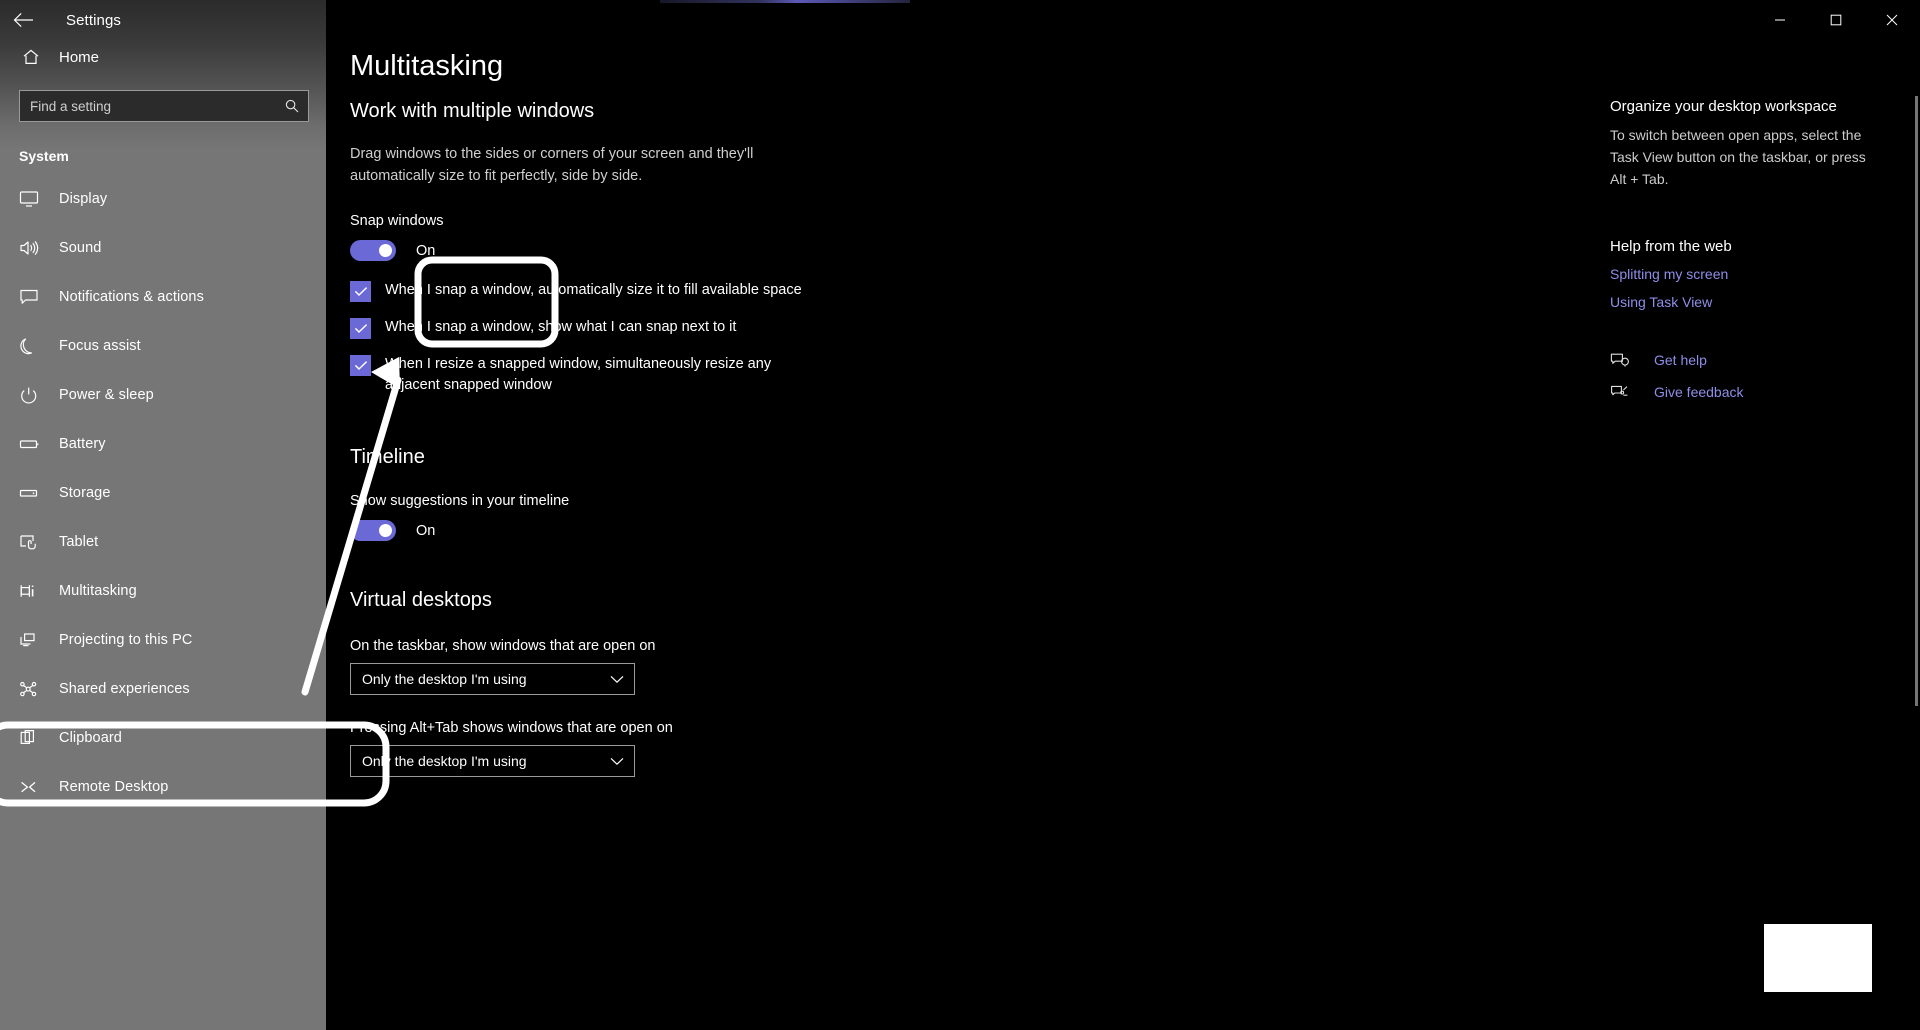 This screenshot has height=1030, width=1920. Describe the element at coordinates (98, 590) in the screenshot. I see `sidebar-item-label: Multitasking` at that location.